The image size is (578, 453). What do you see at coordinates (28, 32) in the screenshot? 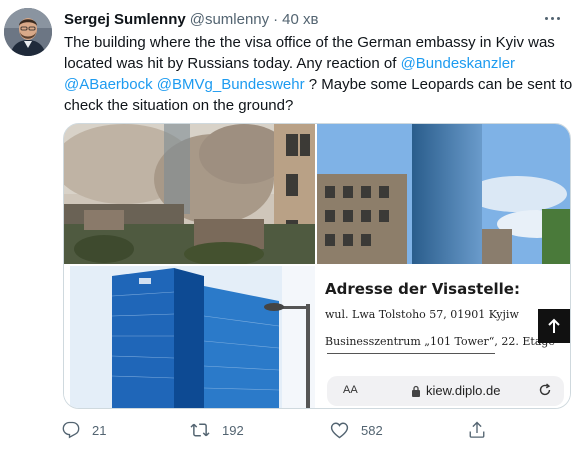
I see `avatar` at bounding box center [28, 32].